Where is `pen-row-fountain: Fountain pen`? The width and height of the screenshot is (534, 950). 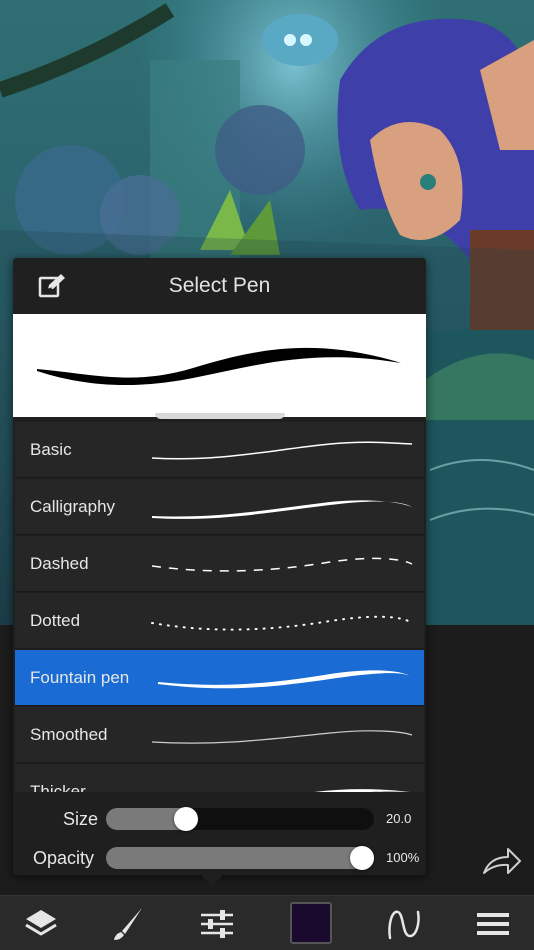
pen-row-fountain: Fountain pen is located at coordinates (219, 678).